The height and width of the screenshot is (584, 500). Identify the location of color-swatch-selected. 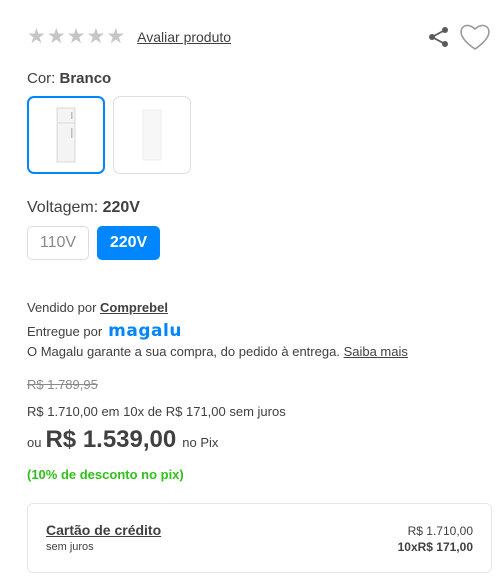
(66, 135).